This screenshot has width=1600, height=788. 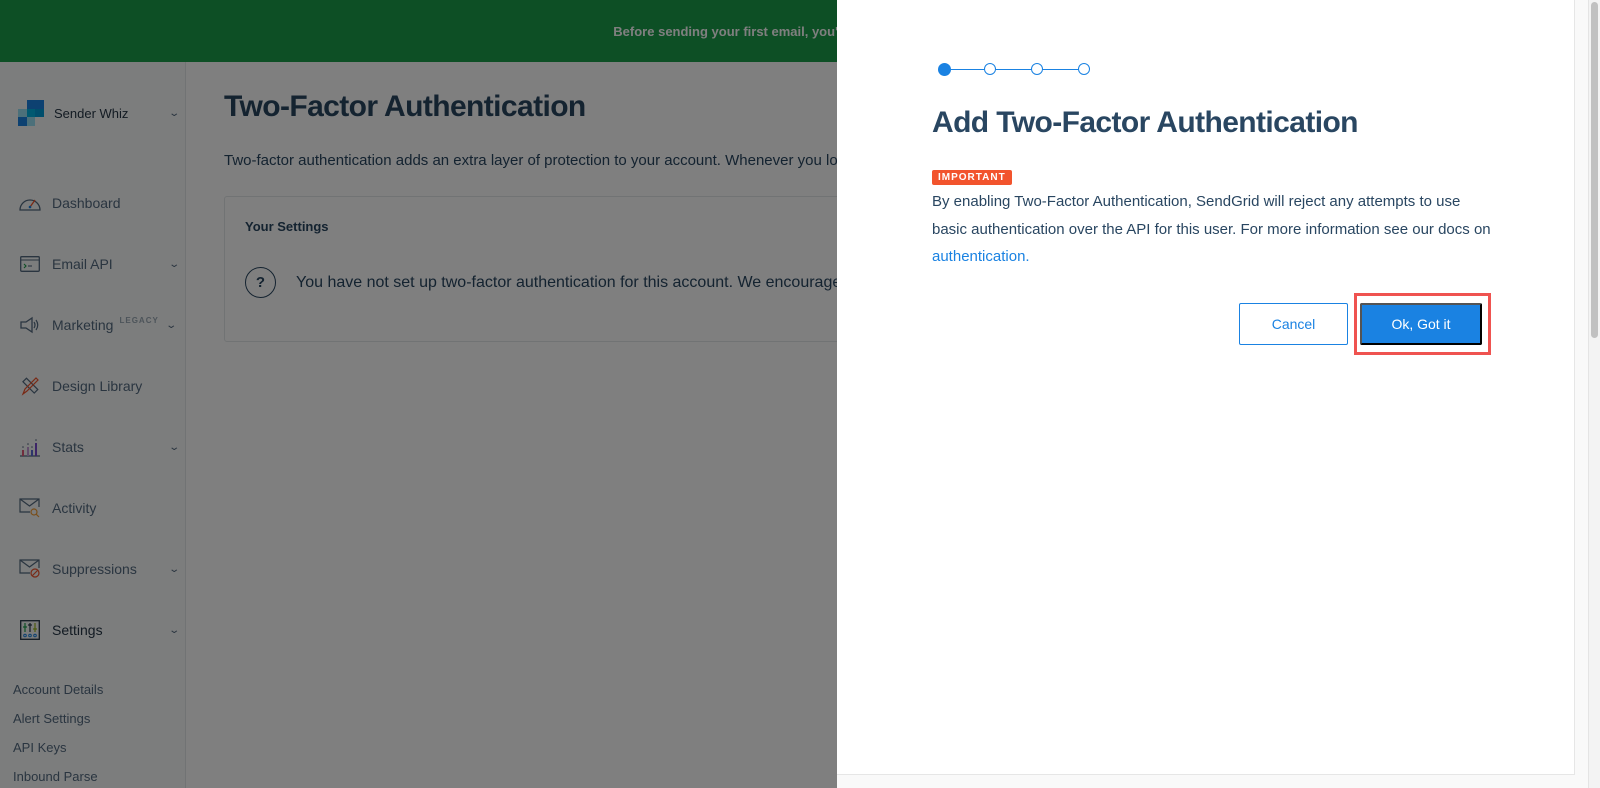 I want to click on important-badge: IMPORTANT, so click(x=972, y=177).